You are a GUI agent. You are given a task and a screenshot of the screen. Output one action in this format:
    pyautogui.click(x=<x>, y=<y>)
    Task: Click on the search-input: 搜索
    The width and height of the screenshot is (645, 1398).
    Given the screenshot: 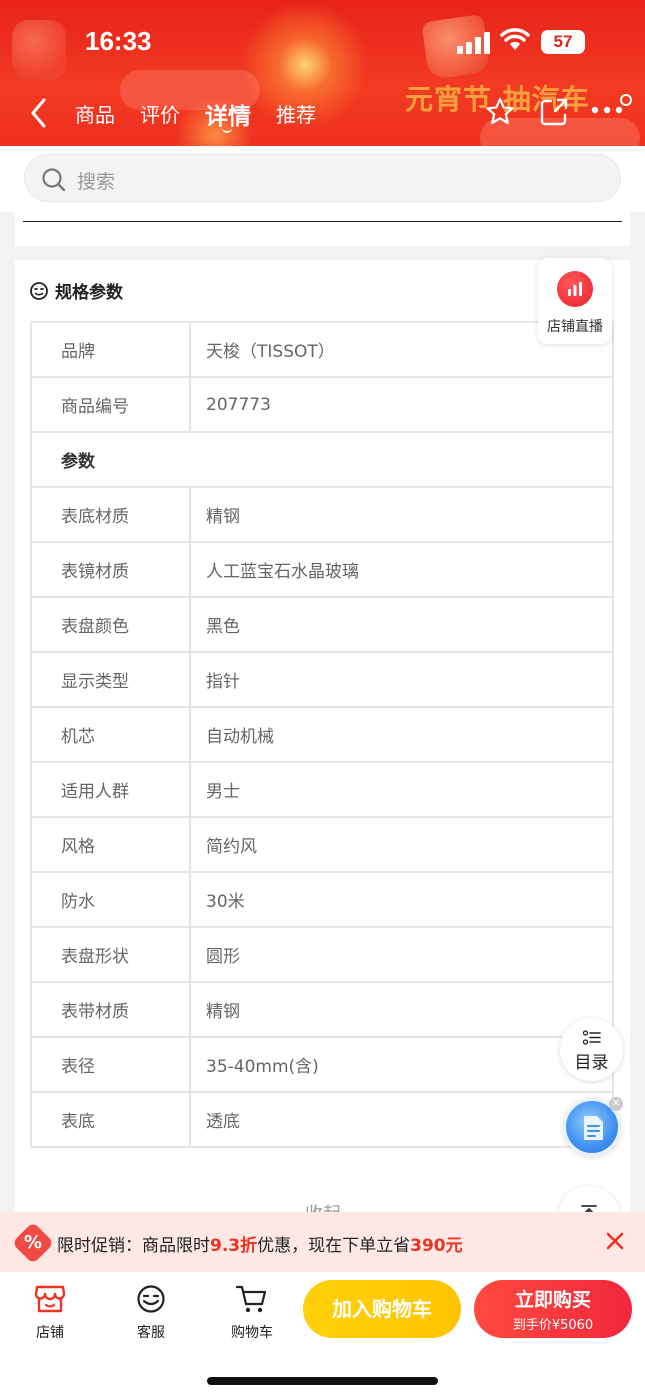 What is the action you would take?
    pyautogui.click(x=322, y=178)
    